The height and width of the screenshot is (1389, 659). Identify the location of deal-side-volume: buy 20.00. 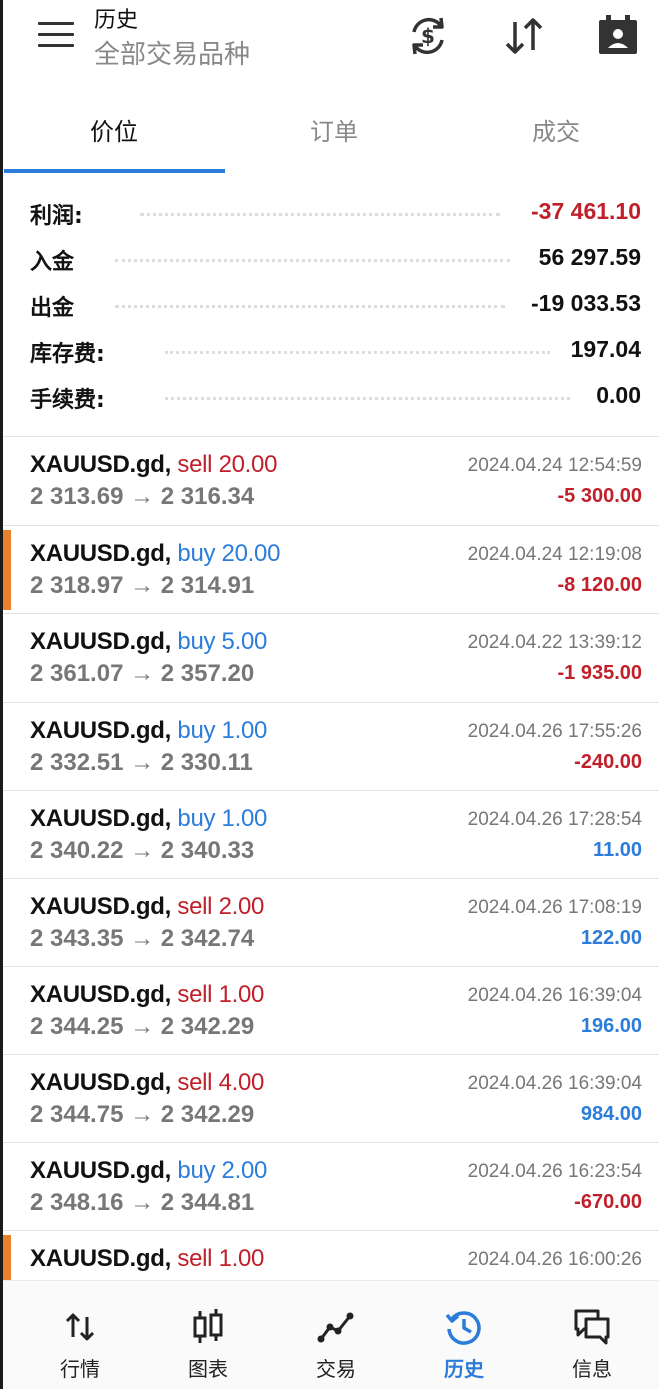
(229, 553).